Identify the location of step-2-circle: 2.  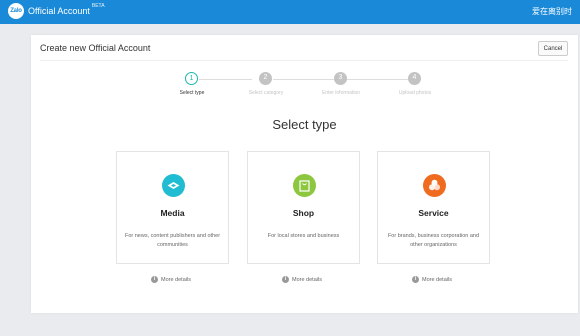
(265, 78).